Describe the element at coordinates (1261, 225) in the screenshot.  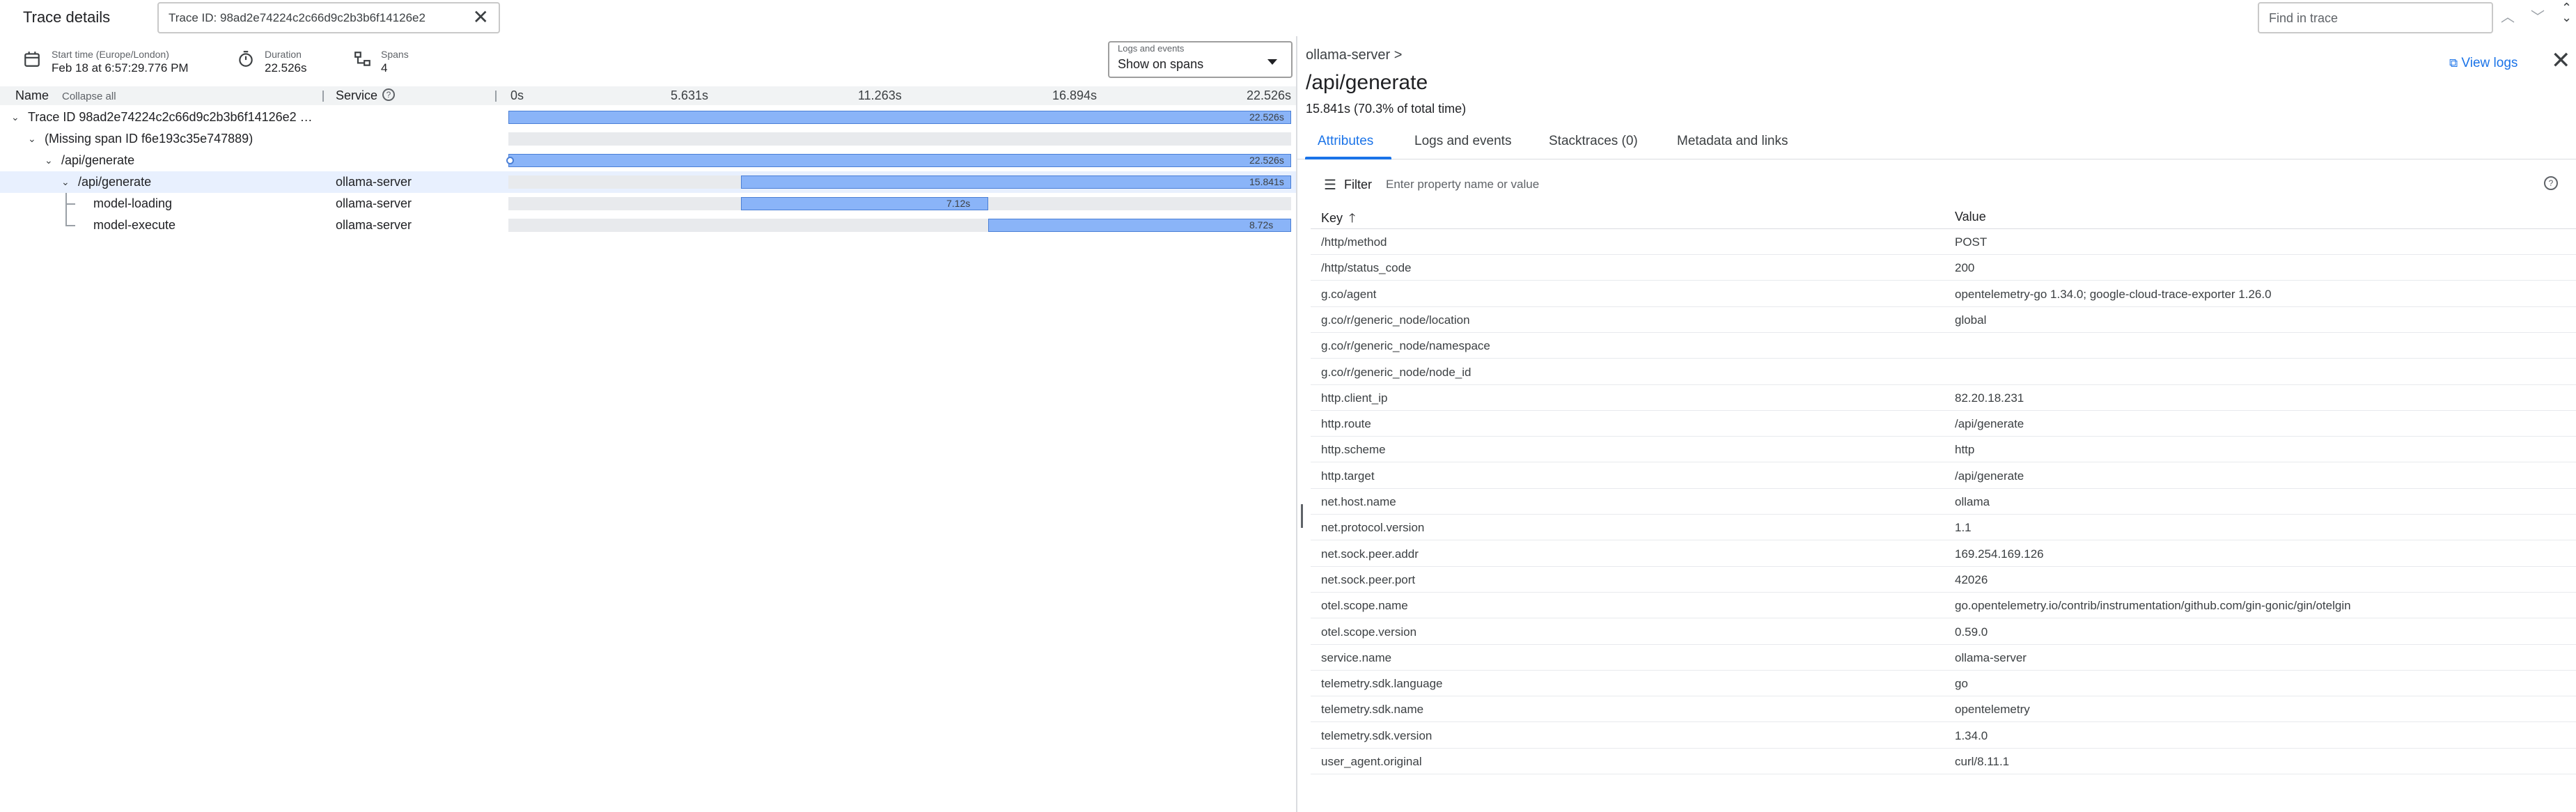
I see `span-bar-label: 8.72s` at that location.